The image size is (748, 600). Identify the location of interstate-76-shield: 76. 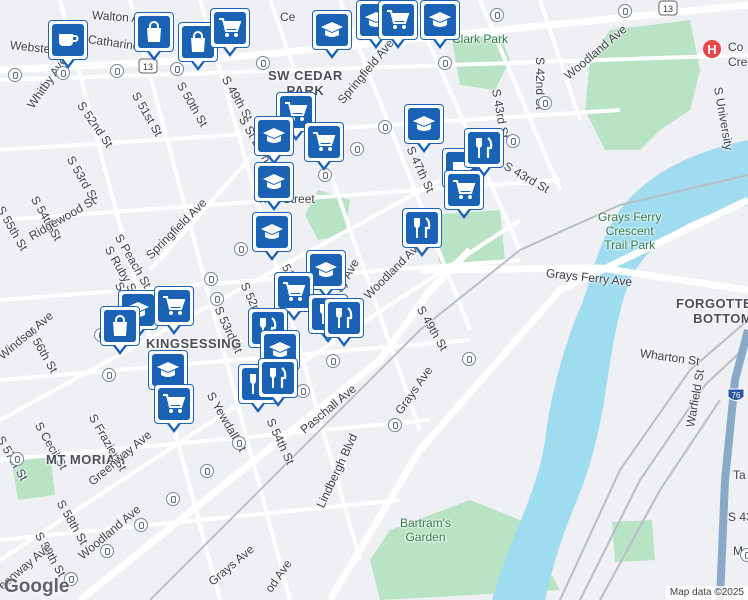
(736, 394).